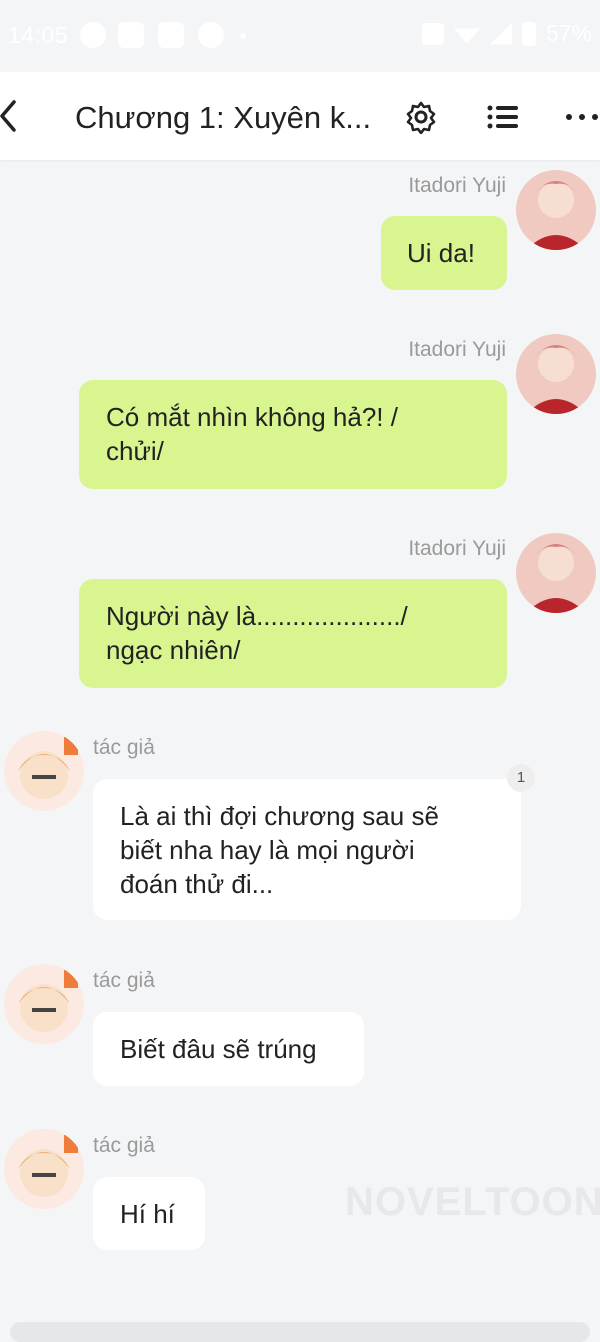 The height and width of the screenshot is (1342, 600). I want to click on battery-icon, so click(528, 33).